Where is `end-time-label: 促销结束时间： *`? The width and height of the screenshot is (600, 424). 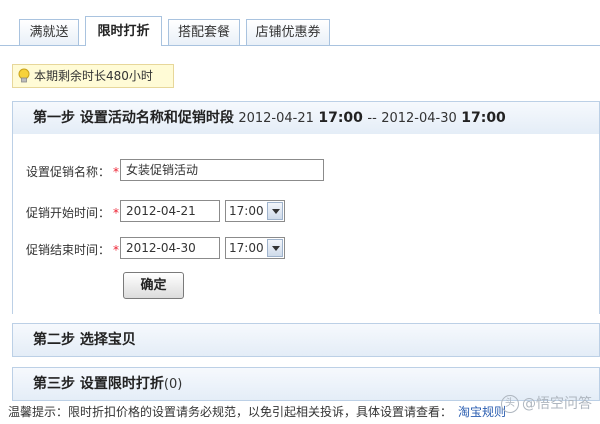 end-time-label: 促销结束时间： * is located at coordinates (73, 250).